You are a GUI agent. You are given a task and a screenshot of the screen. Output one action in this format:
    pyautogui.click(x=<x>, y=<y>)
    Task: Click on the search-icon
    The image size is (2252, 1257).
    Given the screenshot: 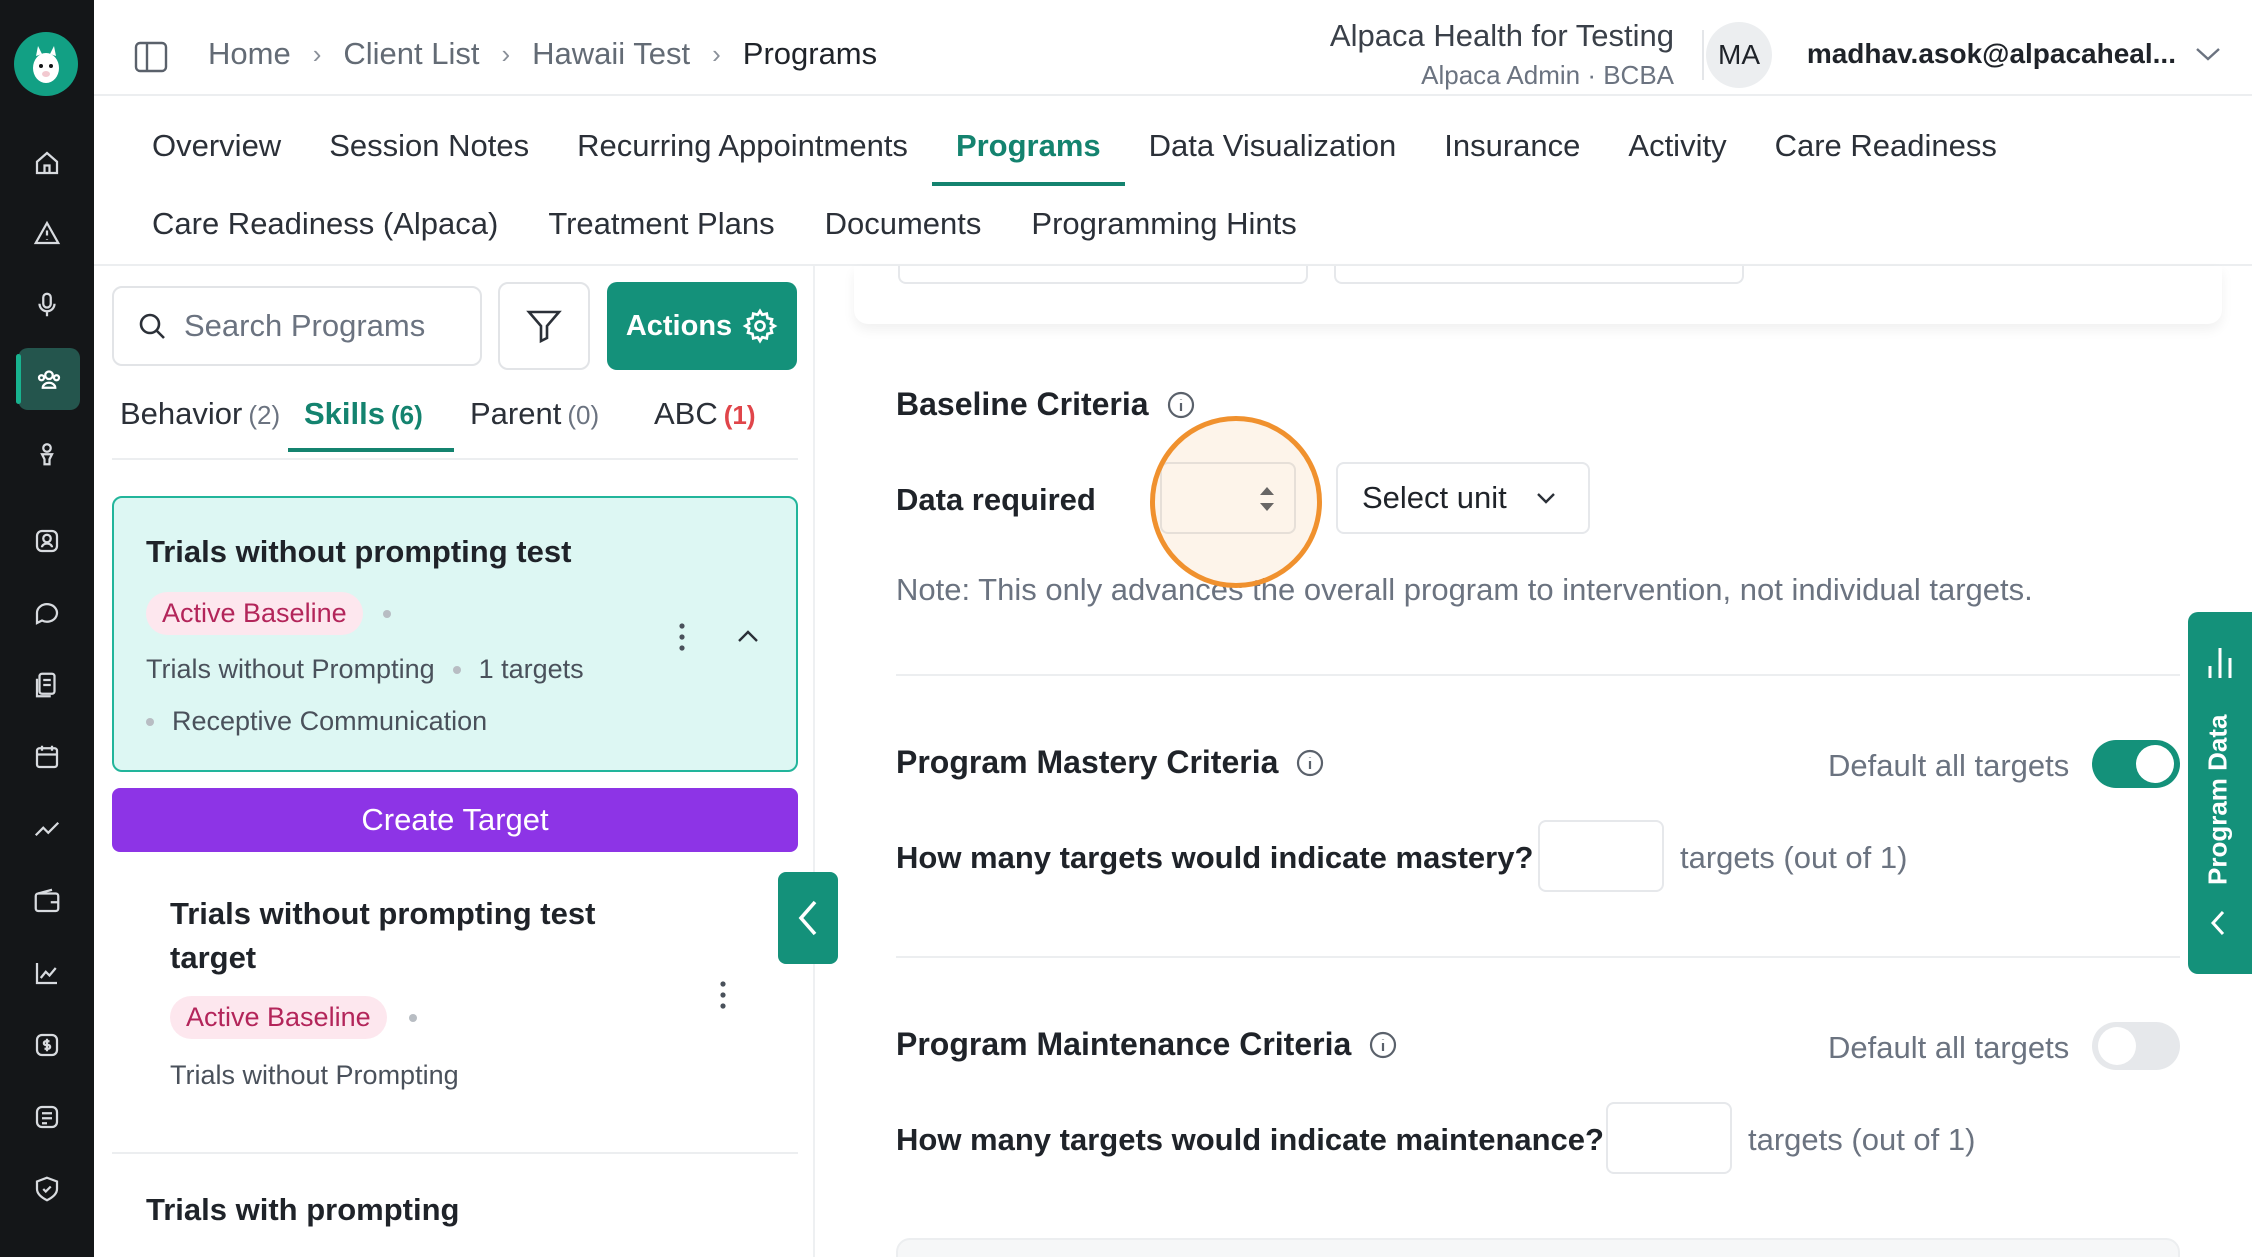 What is the action you would take?
    pyautogui.click(x=152, y=326)
    